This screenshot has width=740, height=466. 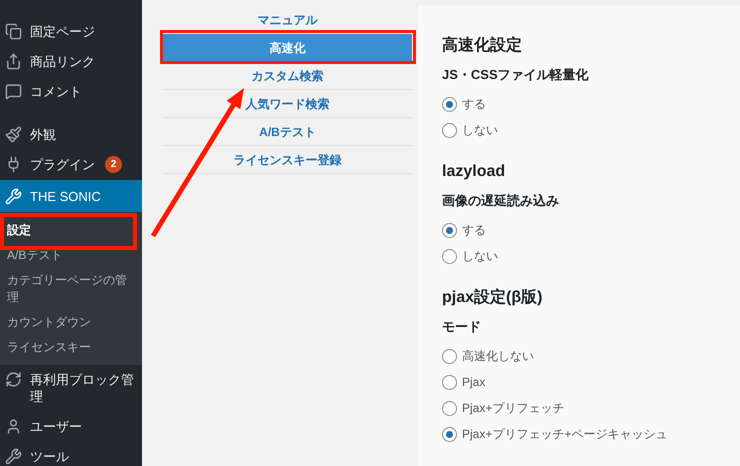 What do you see at coordinates (71, 31) in the screenshot?
I see `sidebar-item: 固定ページ` at bounding box center [71, 31].